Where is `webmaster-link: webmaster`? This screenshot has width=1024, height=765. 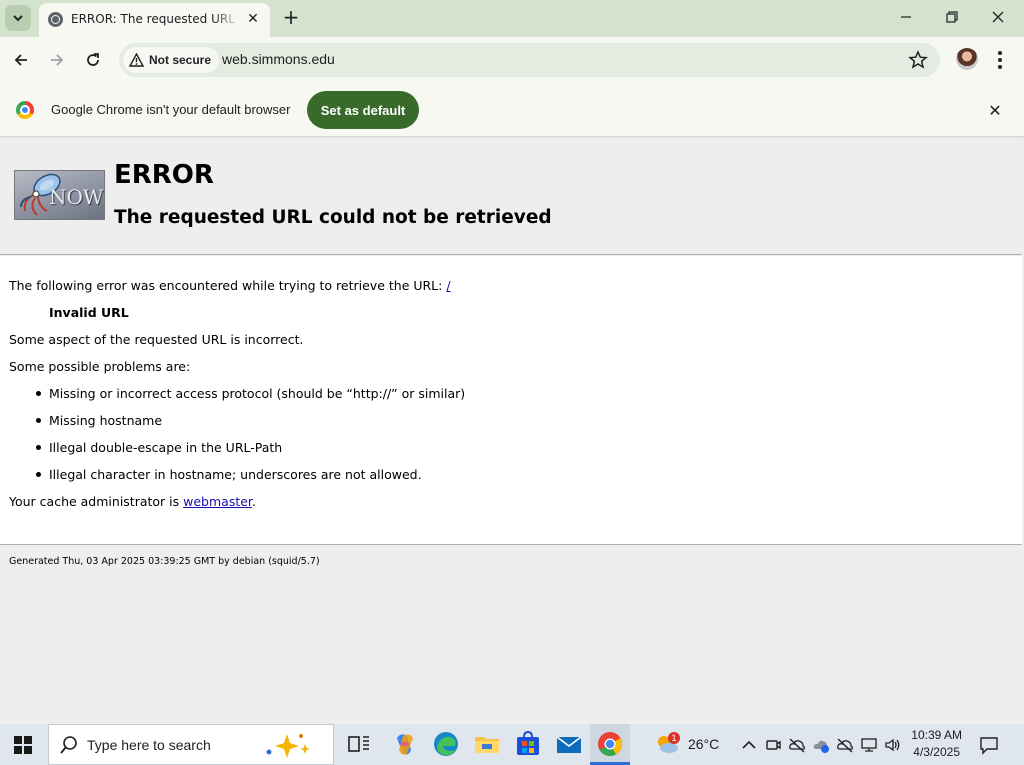
webmaster-link: webmaster is located at coordinates (217, 501).